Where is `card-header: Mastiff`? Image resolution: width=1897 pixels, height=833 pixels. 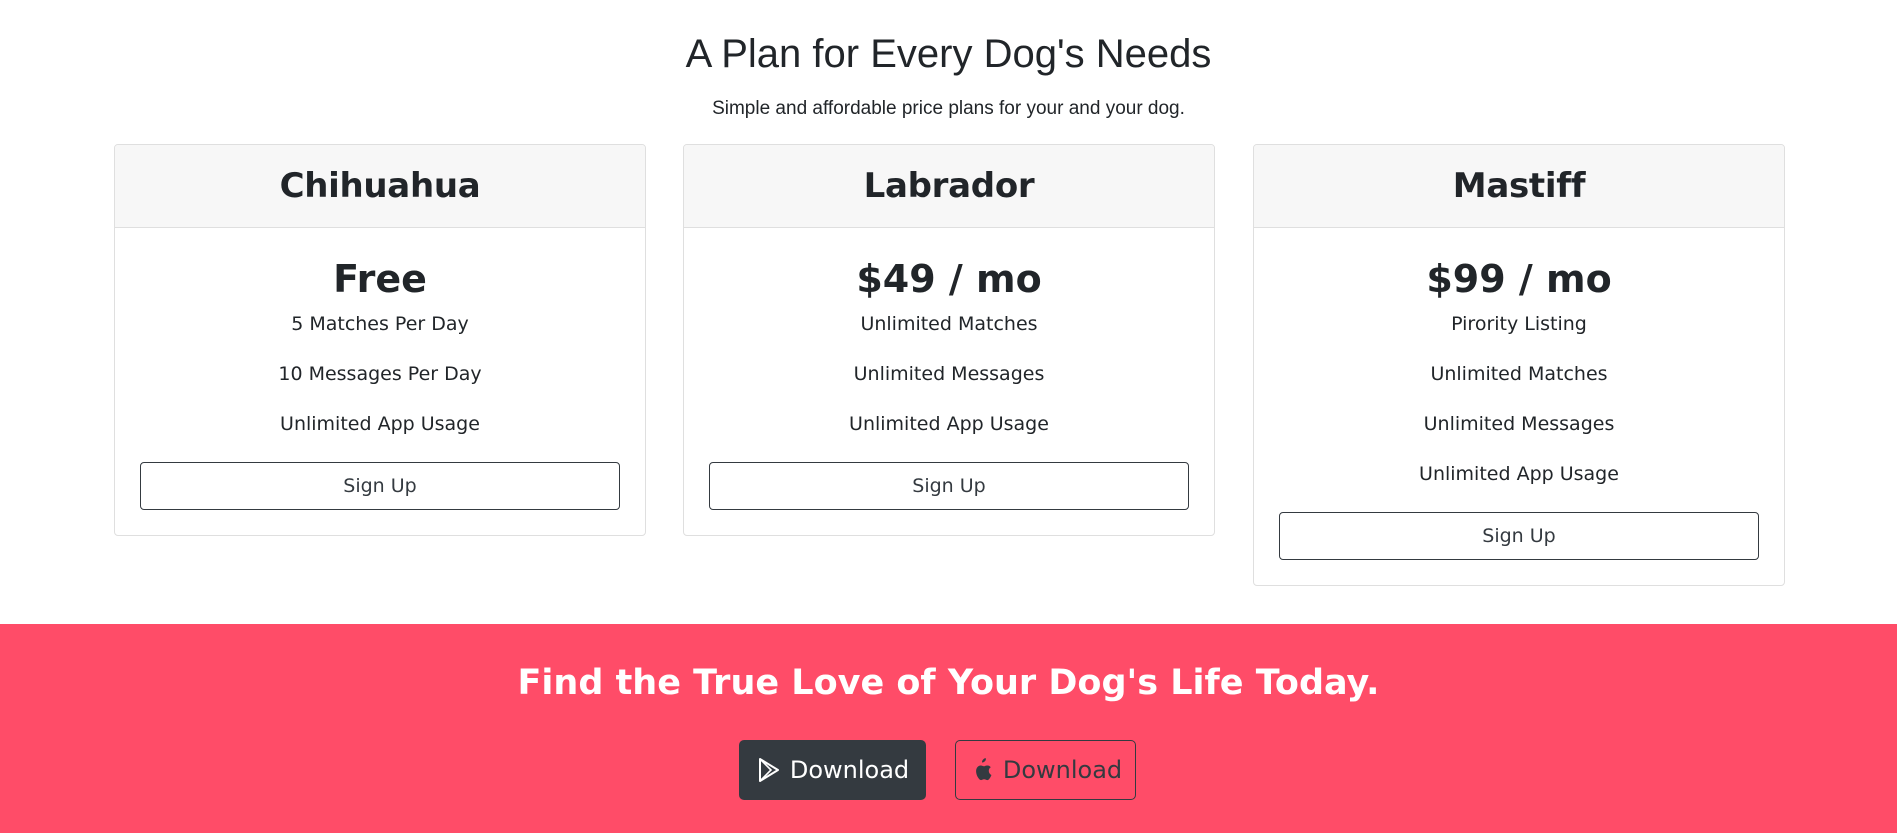
card-header: Mastiff is located at coordinates (1519, 186).